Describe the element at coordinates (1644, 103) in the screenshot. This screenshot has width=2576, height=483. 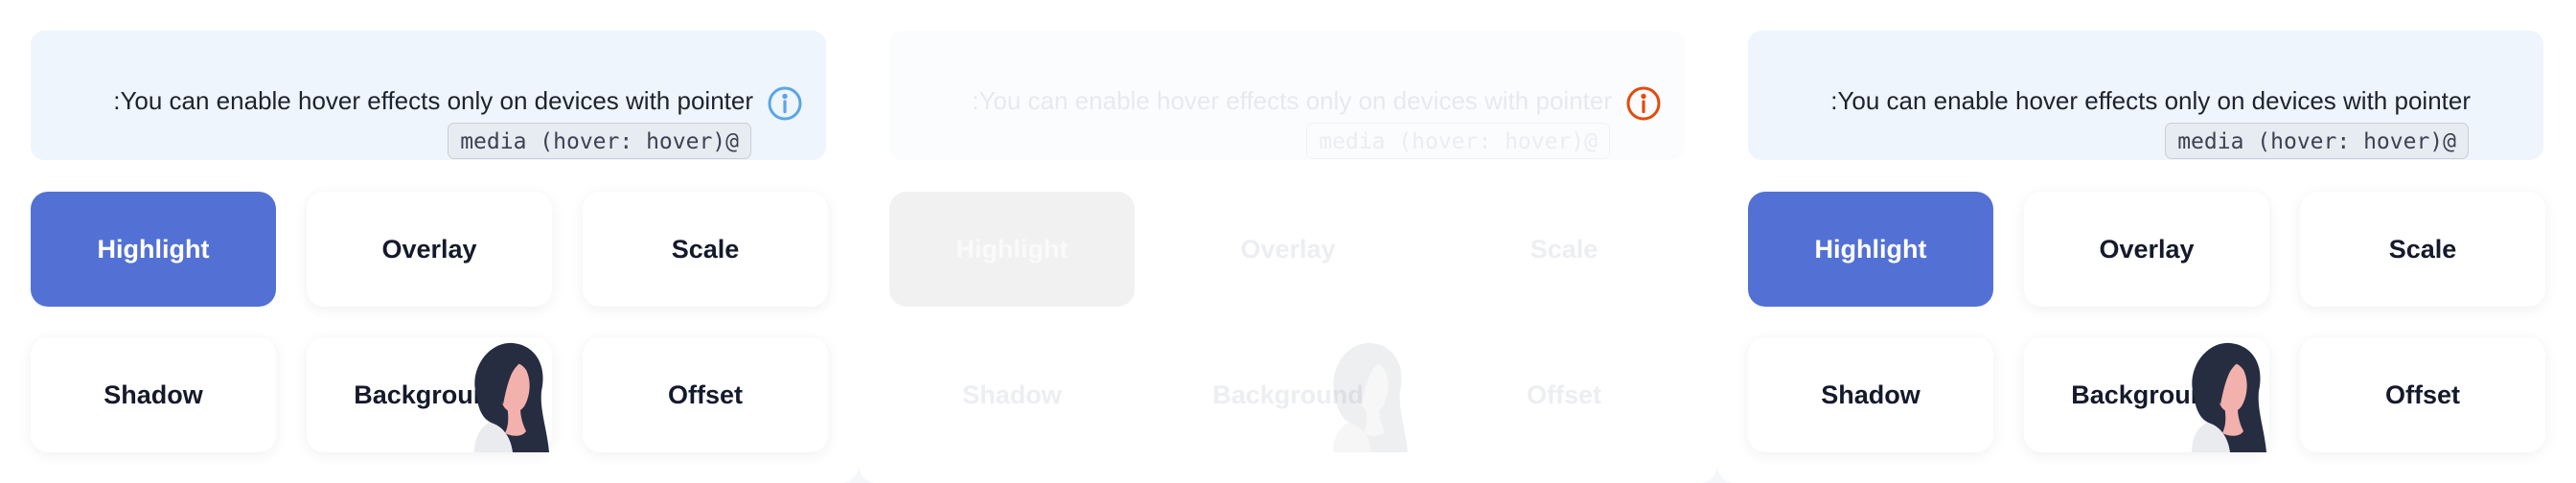
I see `warning-info-circle-icon` at that location.